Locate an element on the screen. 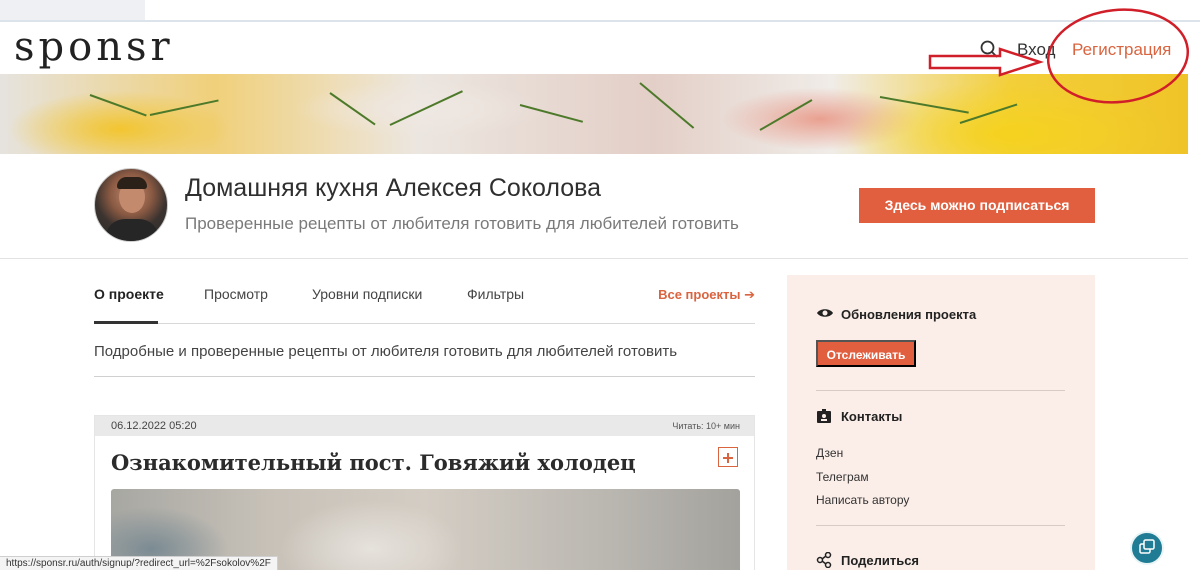 The image size is (1200, 570). sponsr-logo: sponsr is located at coordinates (94, 47).